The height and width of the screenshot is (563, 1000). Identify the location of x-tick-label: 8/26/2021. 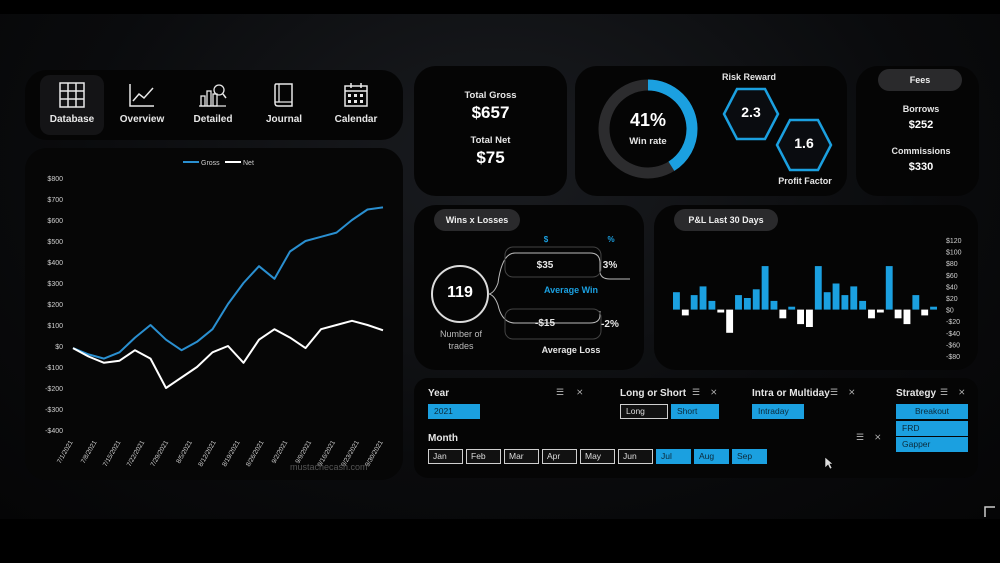
(255, 453).